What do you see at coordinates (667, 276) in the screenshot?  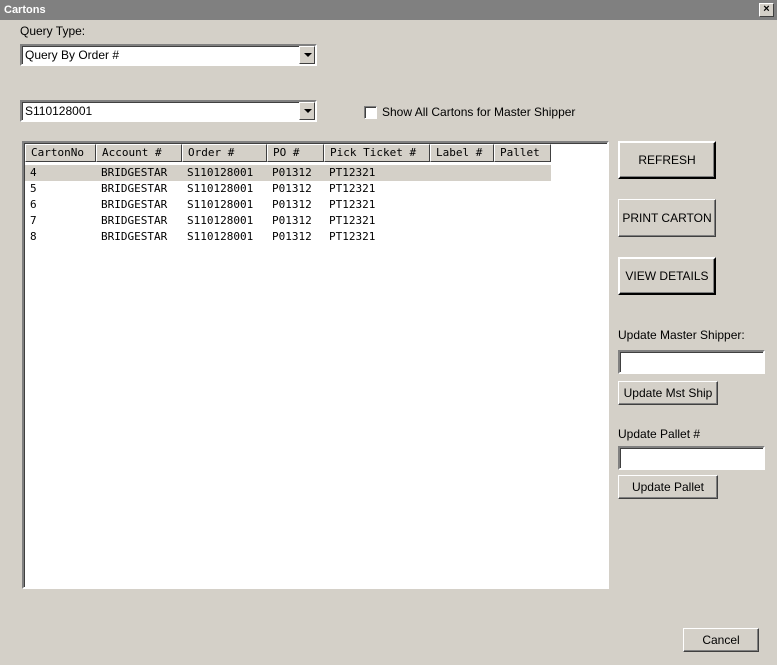 I see `view-details-button: VIEW DETAILS` at bounding box center [667, 276].